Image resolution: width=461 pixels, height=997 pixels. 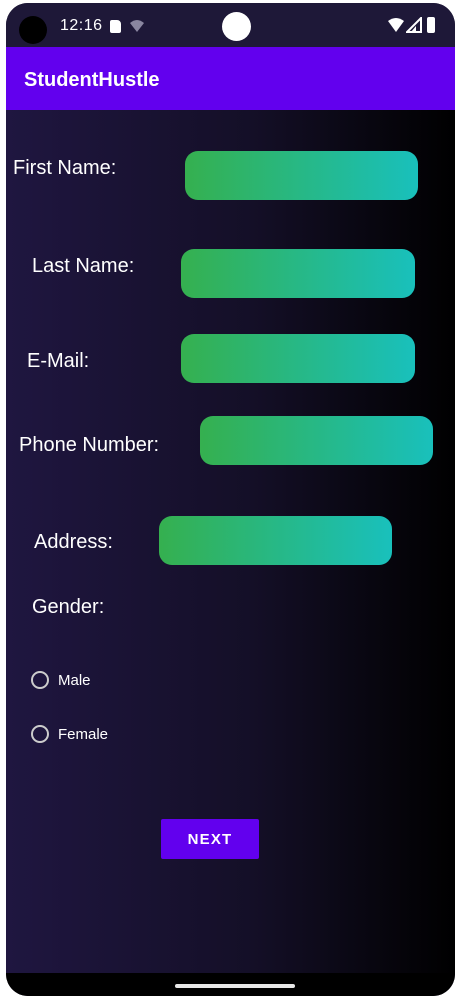 What do you see at coordinates (396, 25) in the screenshot?
I see `wifi-icon` at bounding box center [396, 25].